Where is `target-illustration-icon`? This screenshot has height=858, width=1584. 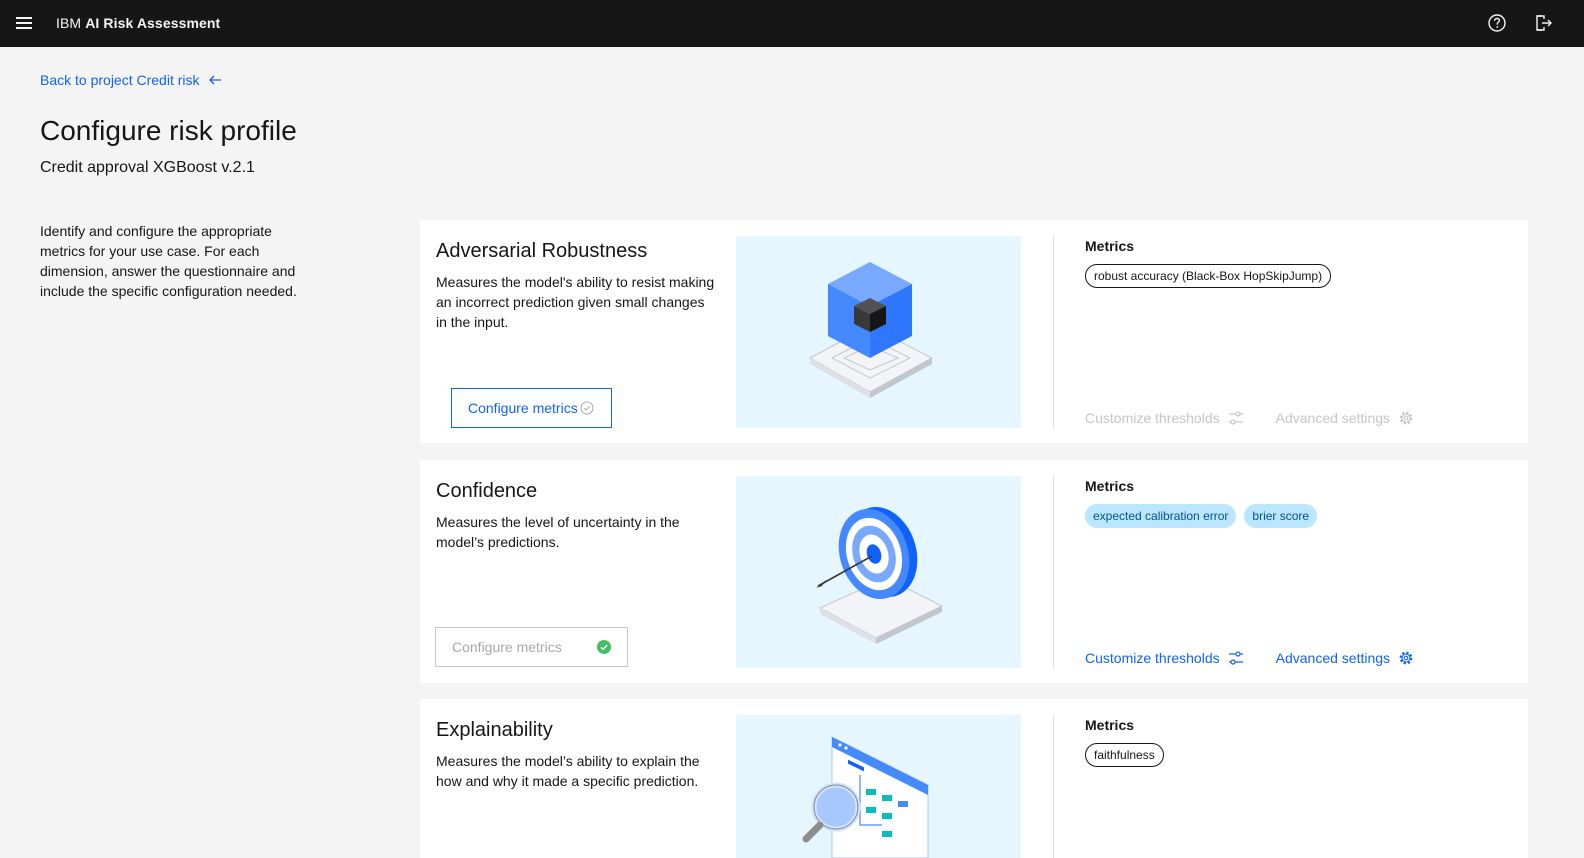
target-illustration-icon is located at coordinates (880, 575).